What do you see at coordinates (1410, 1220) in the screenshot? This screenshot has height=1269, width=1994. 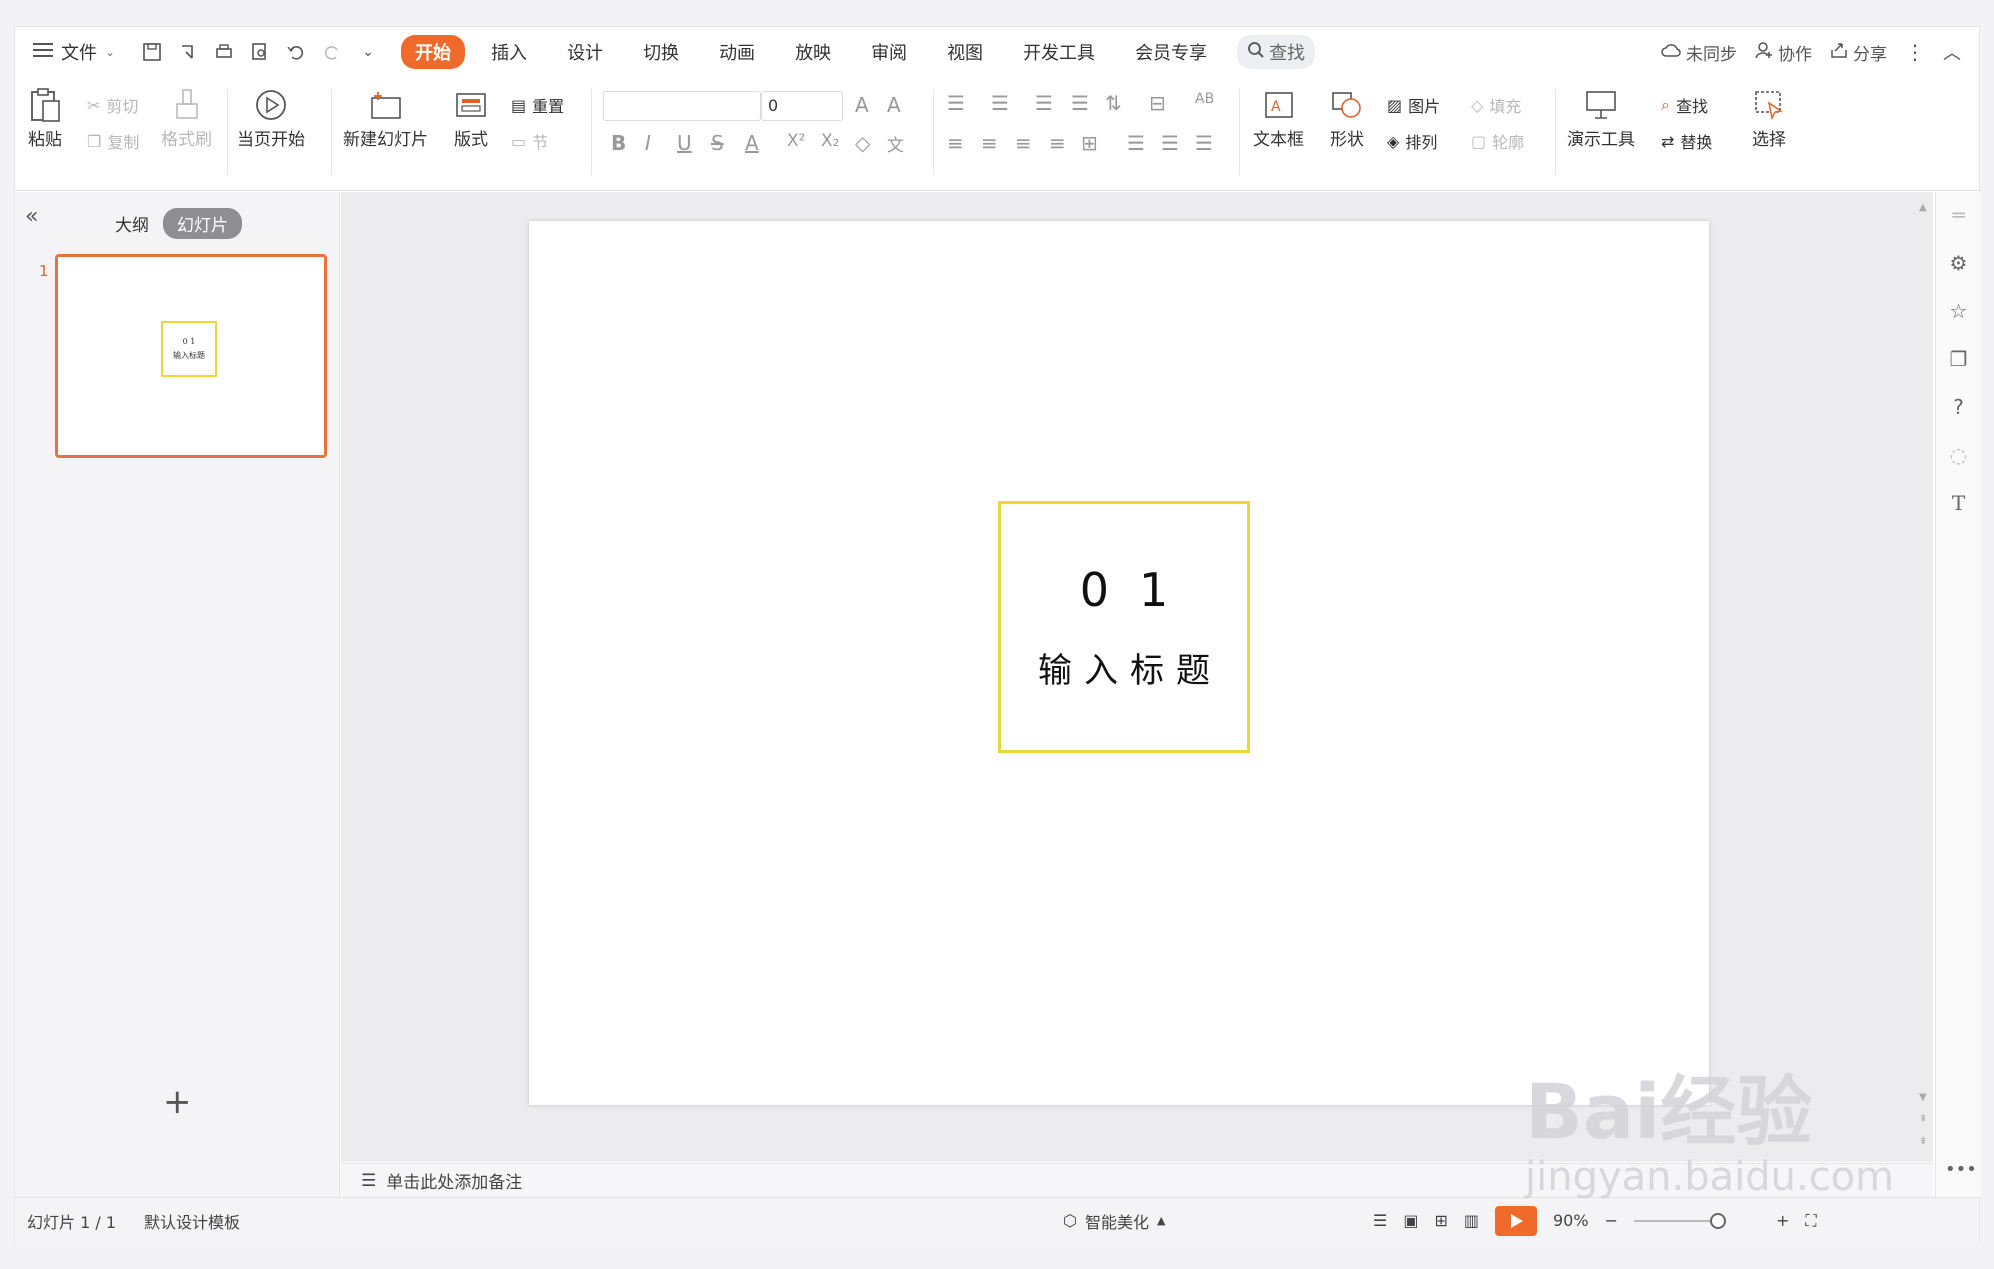 I see `normal-view-icon: ▣` at bounding box center [1410, 1220].